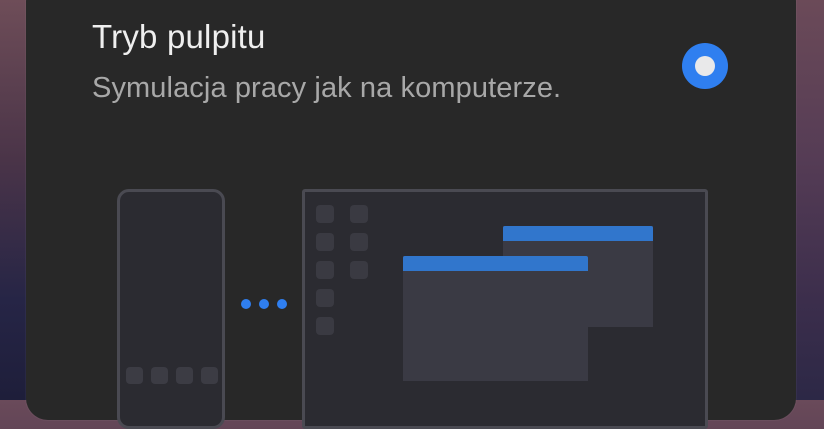 The height and width of the screenshot is (429, 824). Describe the element at coordinates (179, 36) in the screenshot. I see `option-title: Tryb pulpitu` at that location.